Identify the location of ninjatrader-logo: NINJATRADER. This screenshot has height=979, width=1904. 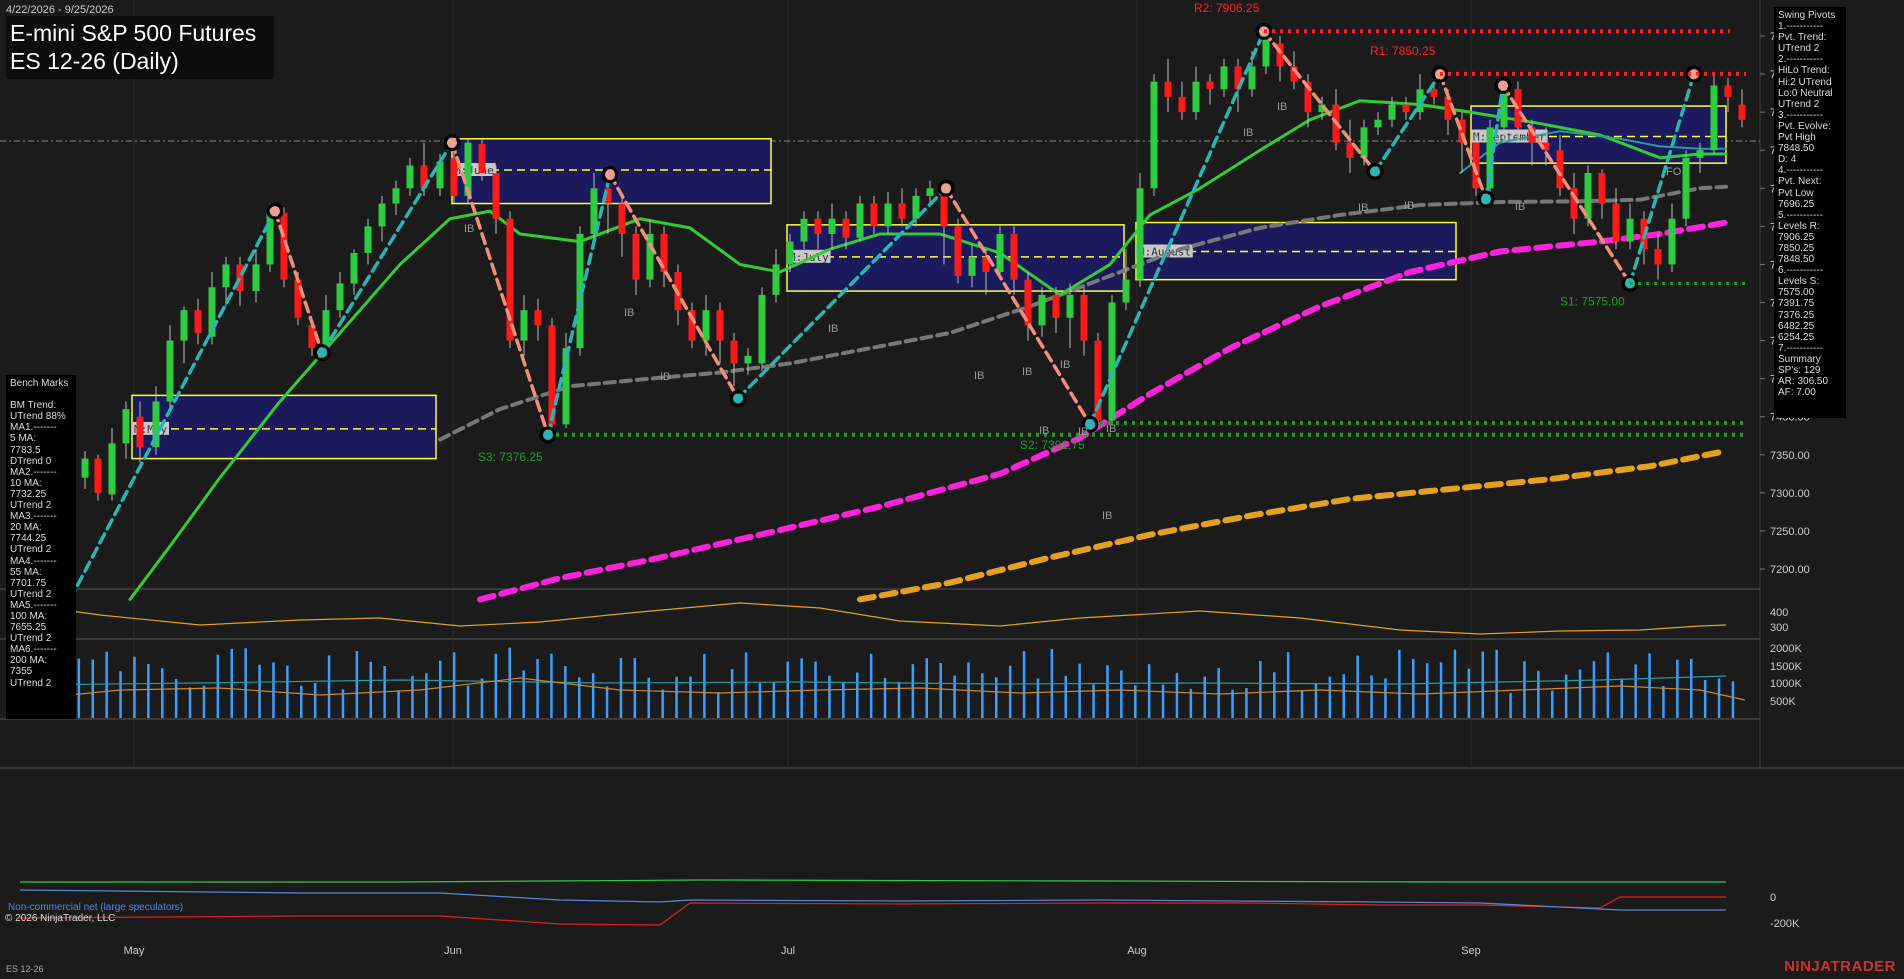
(1840, 966).